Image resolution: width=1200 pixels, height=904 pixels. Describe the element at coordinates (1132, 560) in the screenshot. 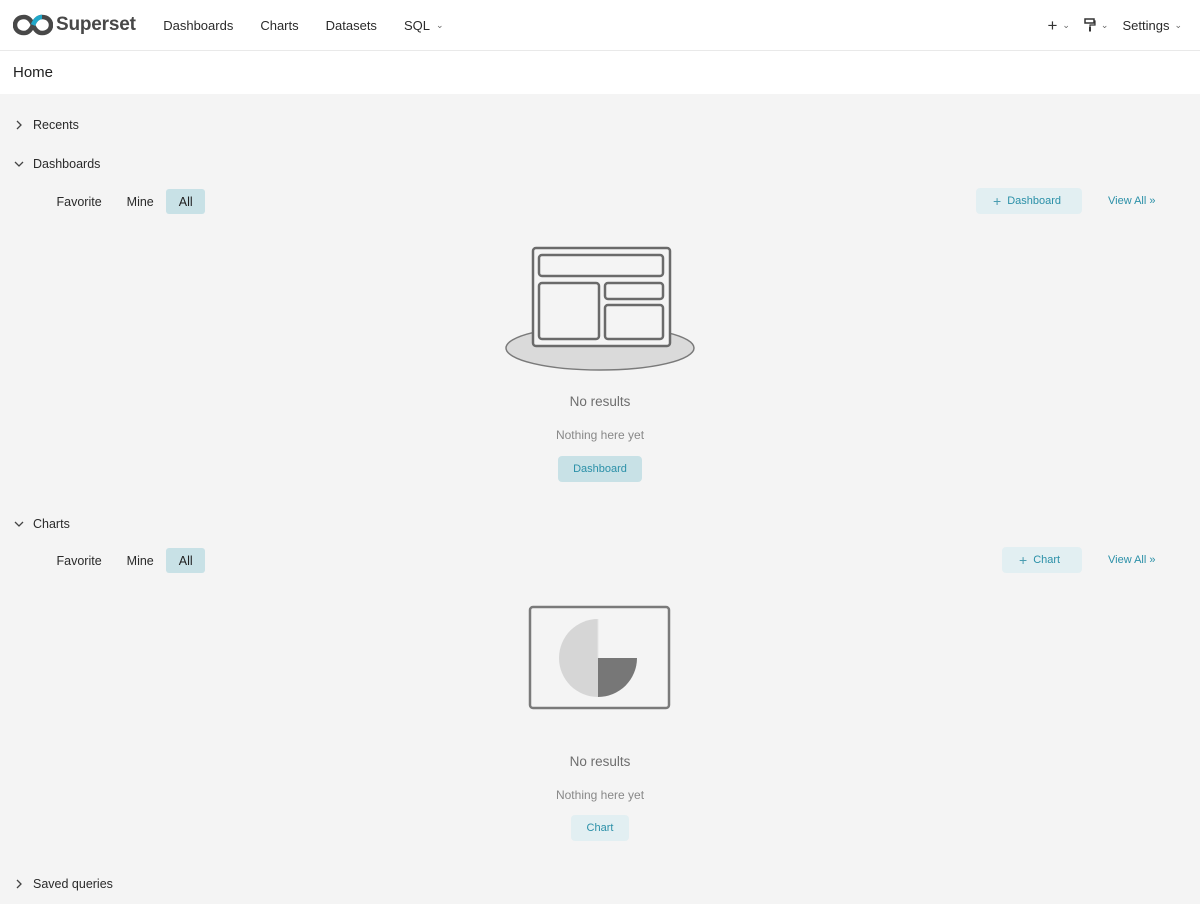

I see `charts-view-all-link: View All »` at that location.